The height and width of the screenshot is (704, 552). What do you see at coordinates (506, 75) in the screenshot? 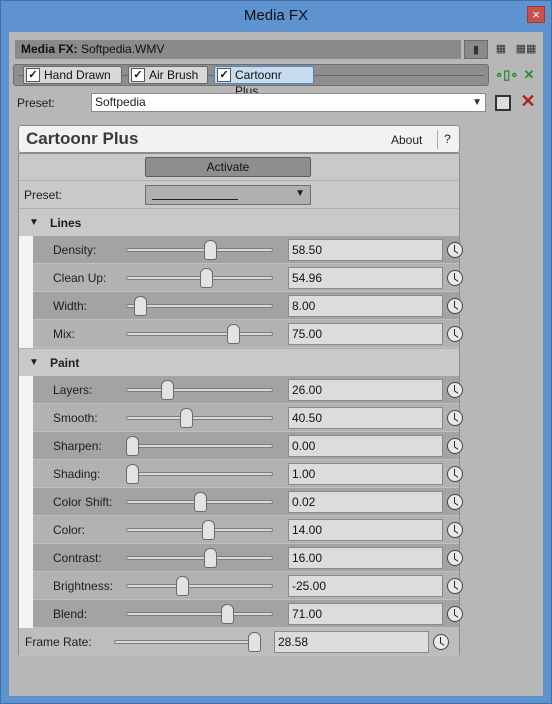
I see `add-plugin-icon: ∘▯∘` at bounding box center [506, 75].